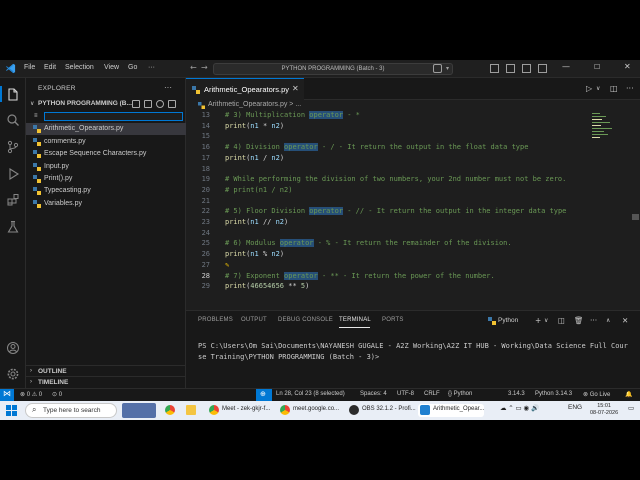 This screenshot has width=640, height=480. What do you see at coordinates (295, 88) in the screenshot?
I see `close-tab-icon: ✕` at bounding box center [295, 88].